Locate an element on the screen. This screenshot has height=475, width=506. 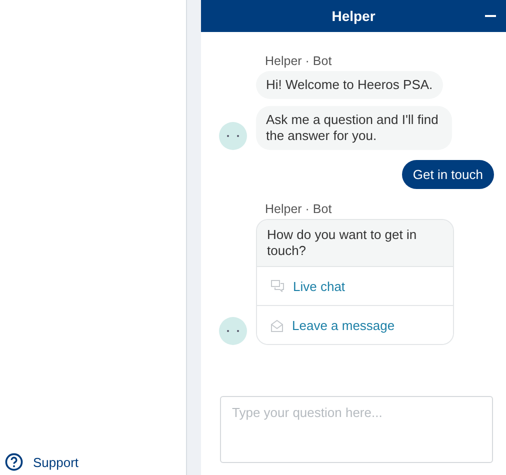
message-bubble: Hi! Welcome to Heeros PSA. is located at coordinates (349, 85).